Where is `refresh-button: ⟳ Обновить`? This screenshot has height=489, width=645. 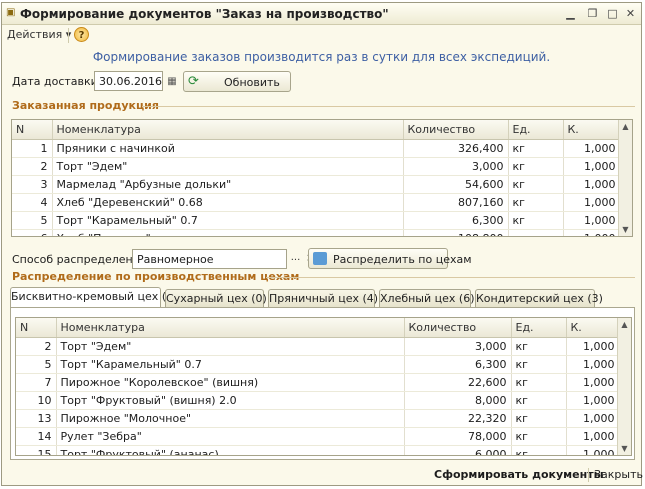 refresh-button: ⟳ Обновить is located at coordinates (237, 81).